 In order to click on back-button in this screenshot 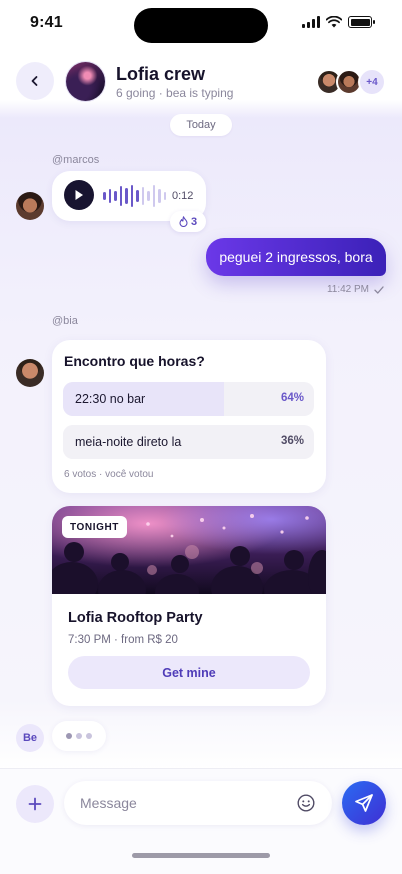, I will do `click(35, 81)`.